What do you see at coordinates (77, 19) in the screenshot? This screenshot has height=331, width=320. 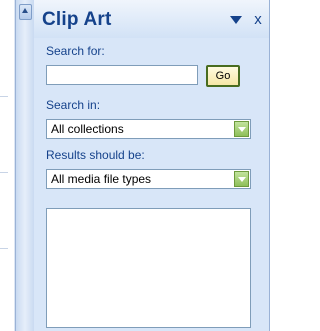 I see `pane-title: Clip Art` at bounding box center [77, 19].